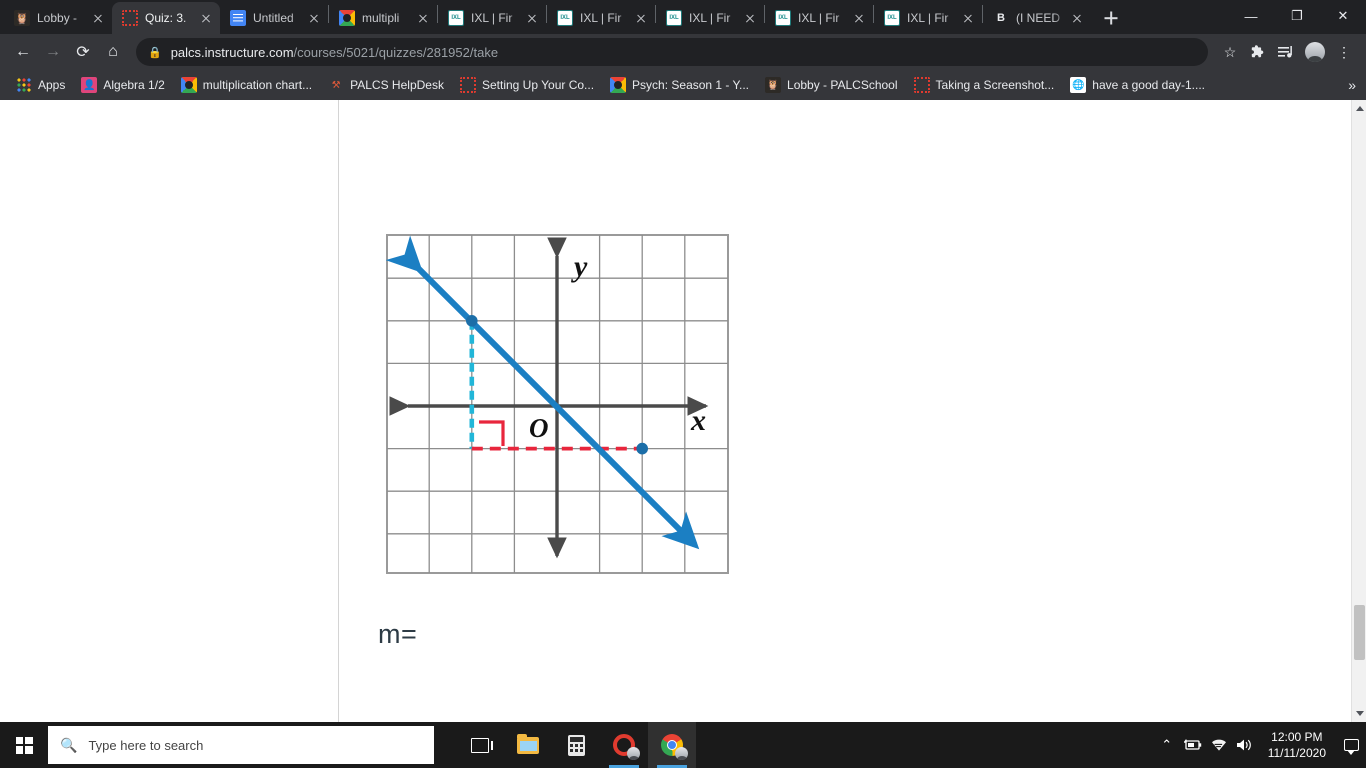 This screenshot has height=768, width=1366. What do you see at coordinates (40, 85) in the screenshot?
I see `bookmark-apps: Apps` at bounding box center [40, 85].